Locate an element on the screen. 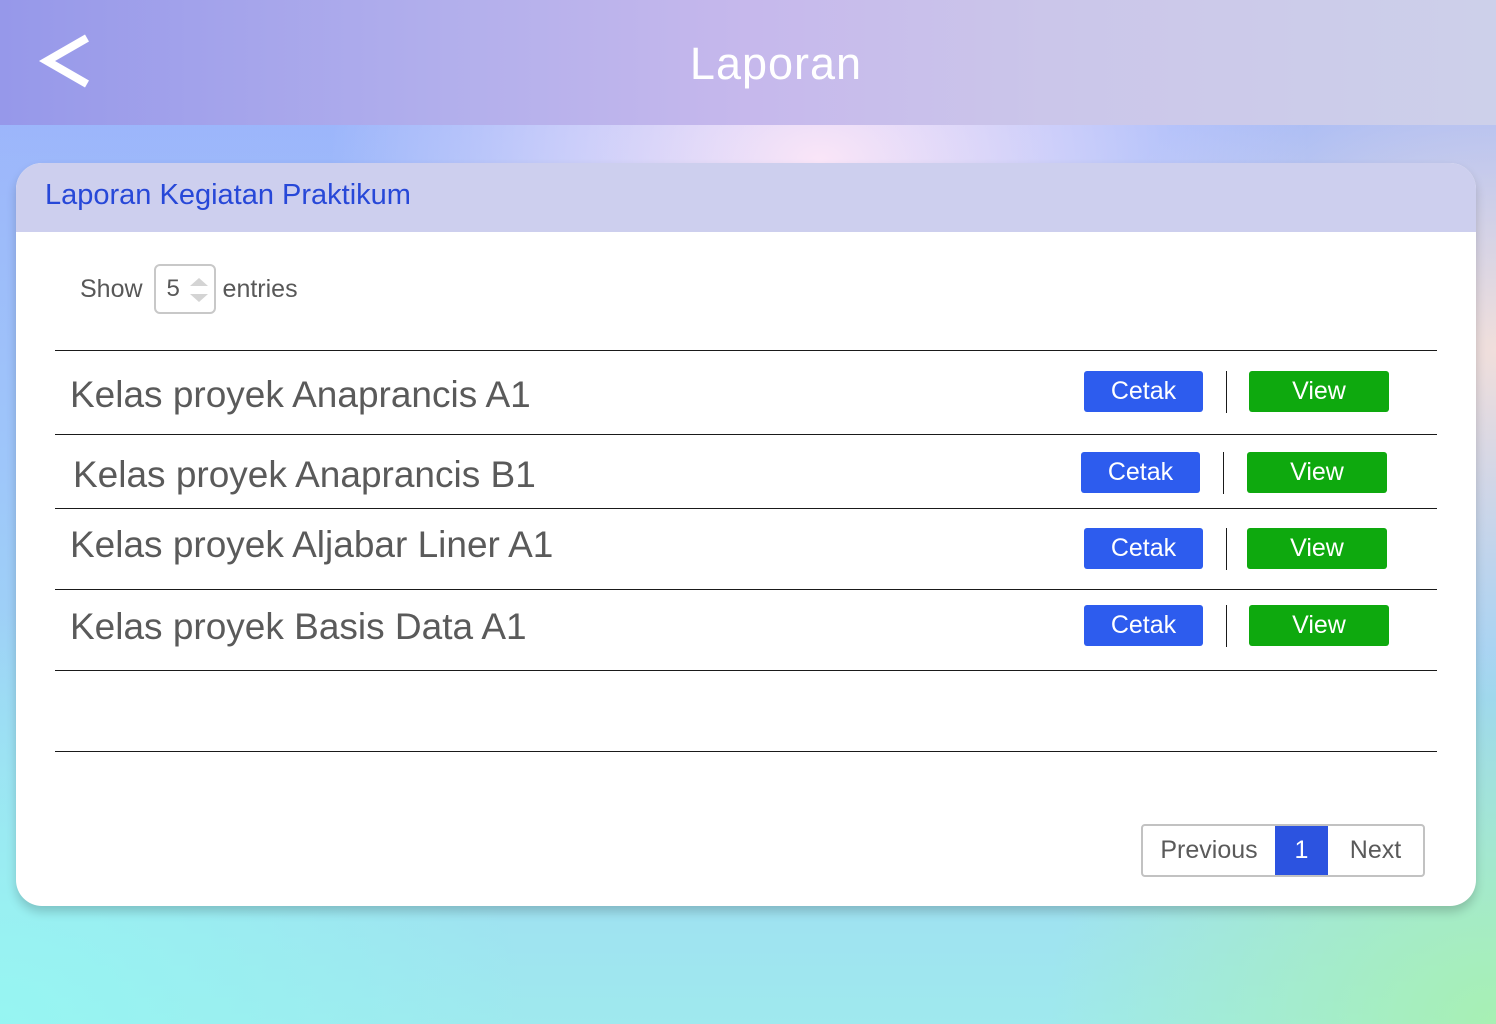  row-label: Kelas proyek Anaprancis A1 is located at coordinates (300, 394).